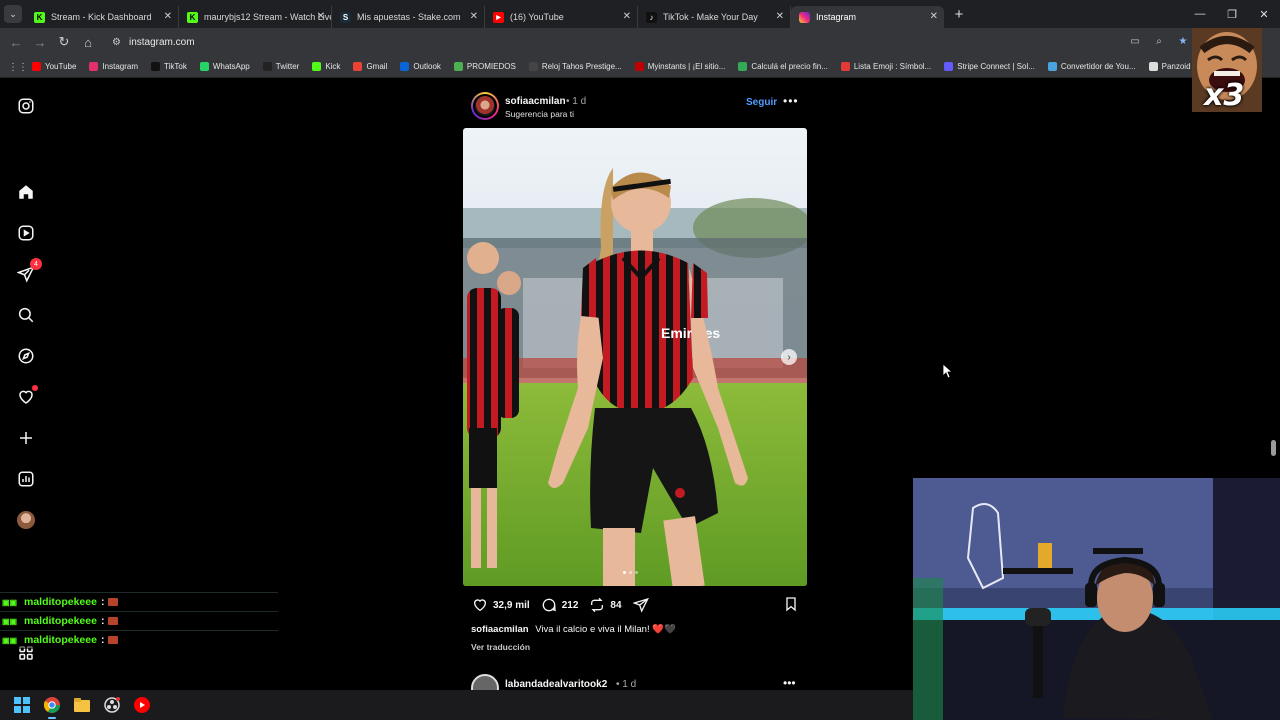 This screenshot has width=1280, height=720. Describe the element at coordinates (139, 620) in the screenshot. I see `chat-message: ▣▣ malditopekeee :` at that location.